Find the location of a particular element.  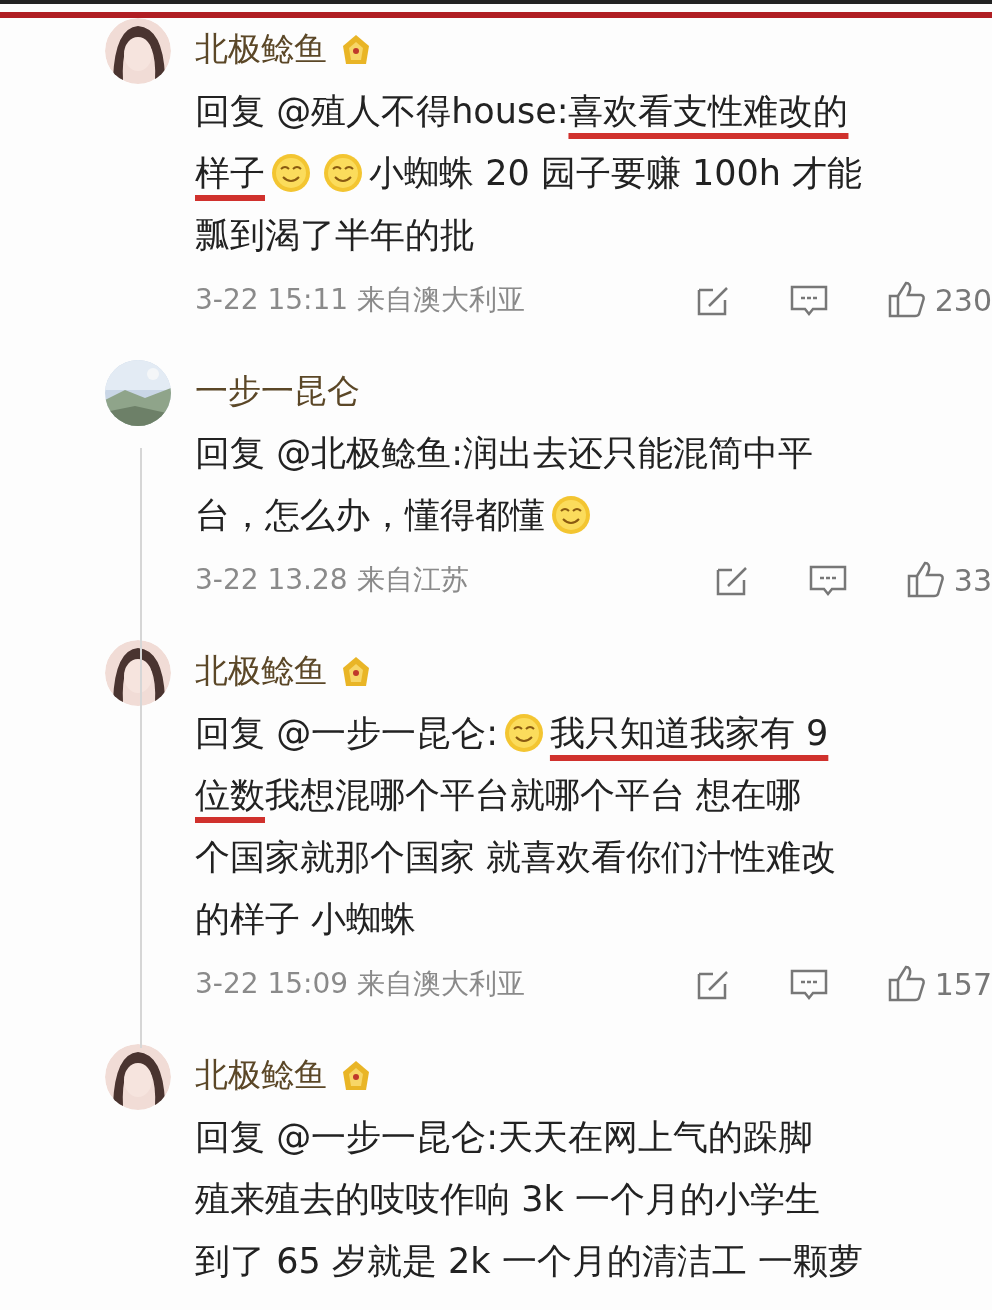

comment-meta: 3-22 15:11 来自澳大利亚 is located at coordinates (360, 300).